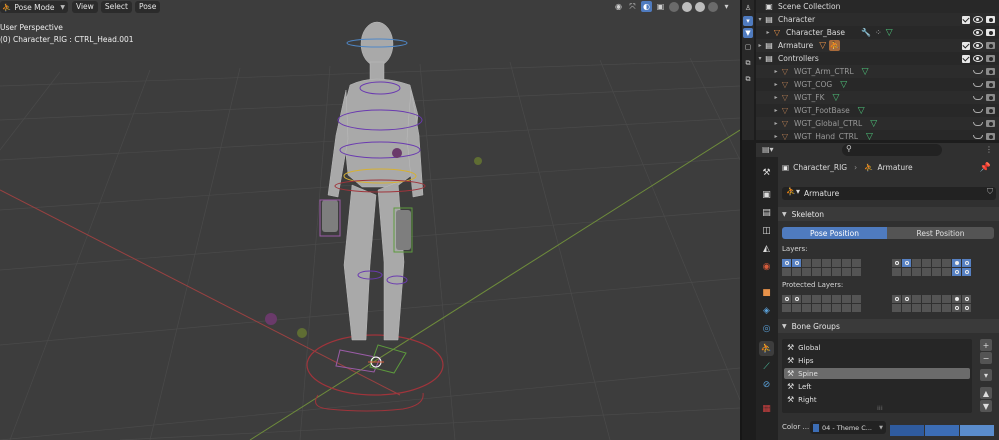  What do you see at coordinates (877, 110) in the screenshot?
I see `outliner-row: ▸ ▽ WGT_FootBase ▽` at bounding box center [877, 110].